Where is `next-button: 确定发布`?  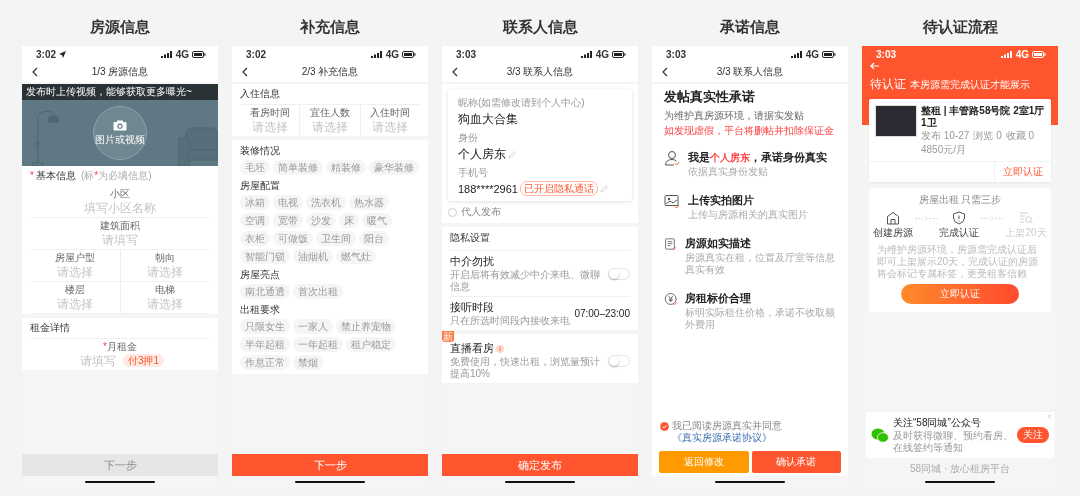 next-button: 确定发布 is located at coordinates (540, 465).